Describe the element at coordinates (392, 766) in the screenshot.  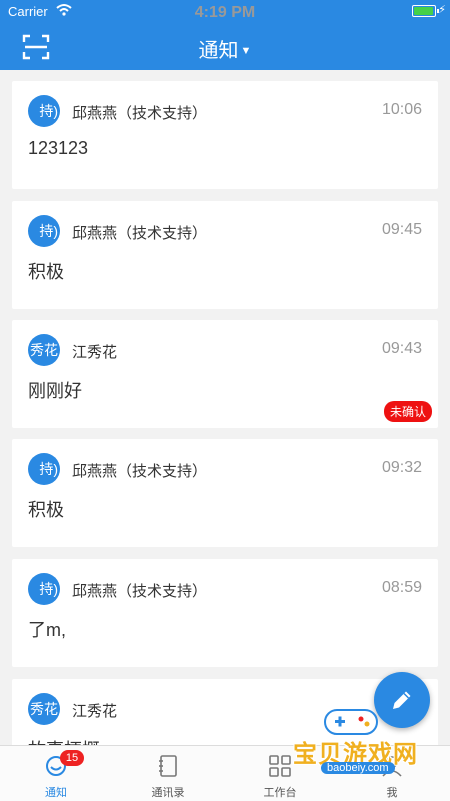
I see `profile-icon` at that location.